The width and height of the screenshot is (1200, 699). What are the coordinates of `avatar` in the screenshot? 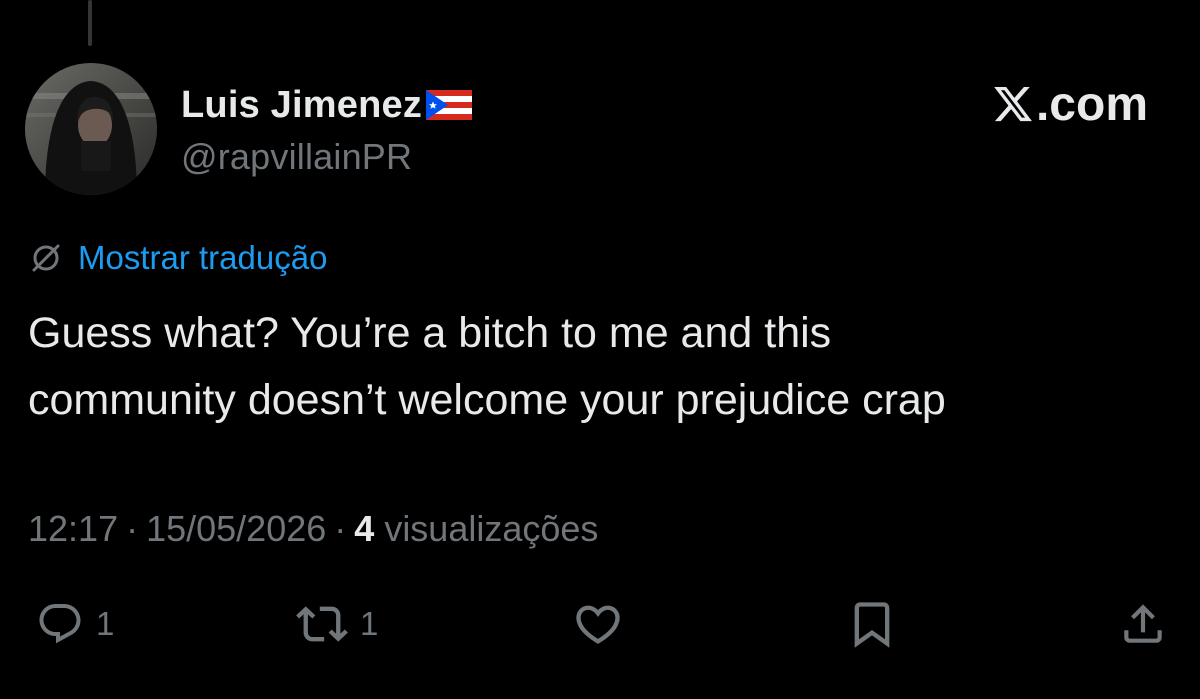 It's located at (91, 129).